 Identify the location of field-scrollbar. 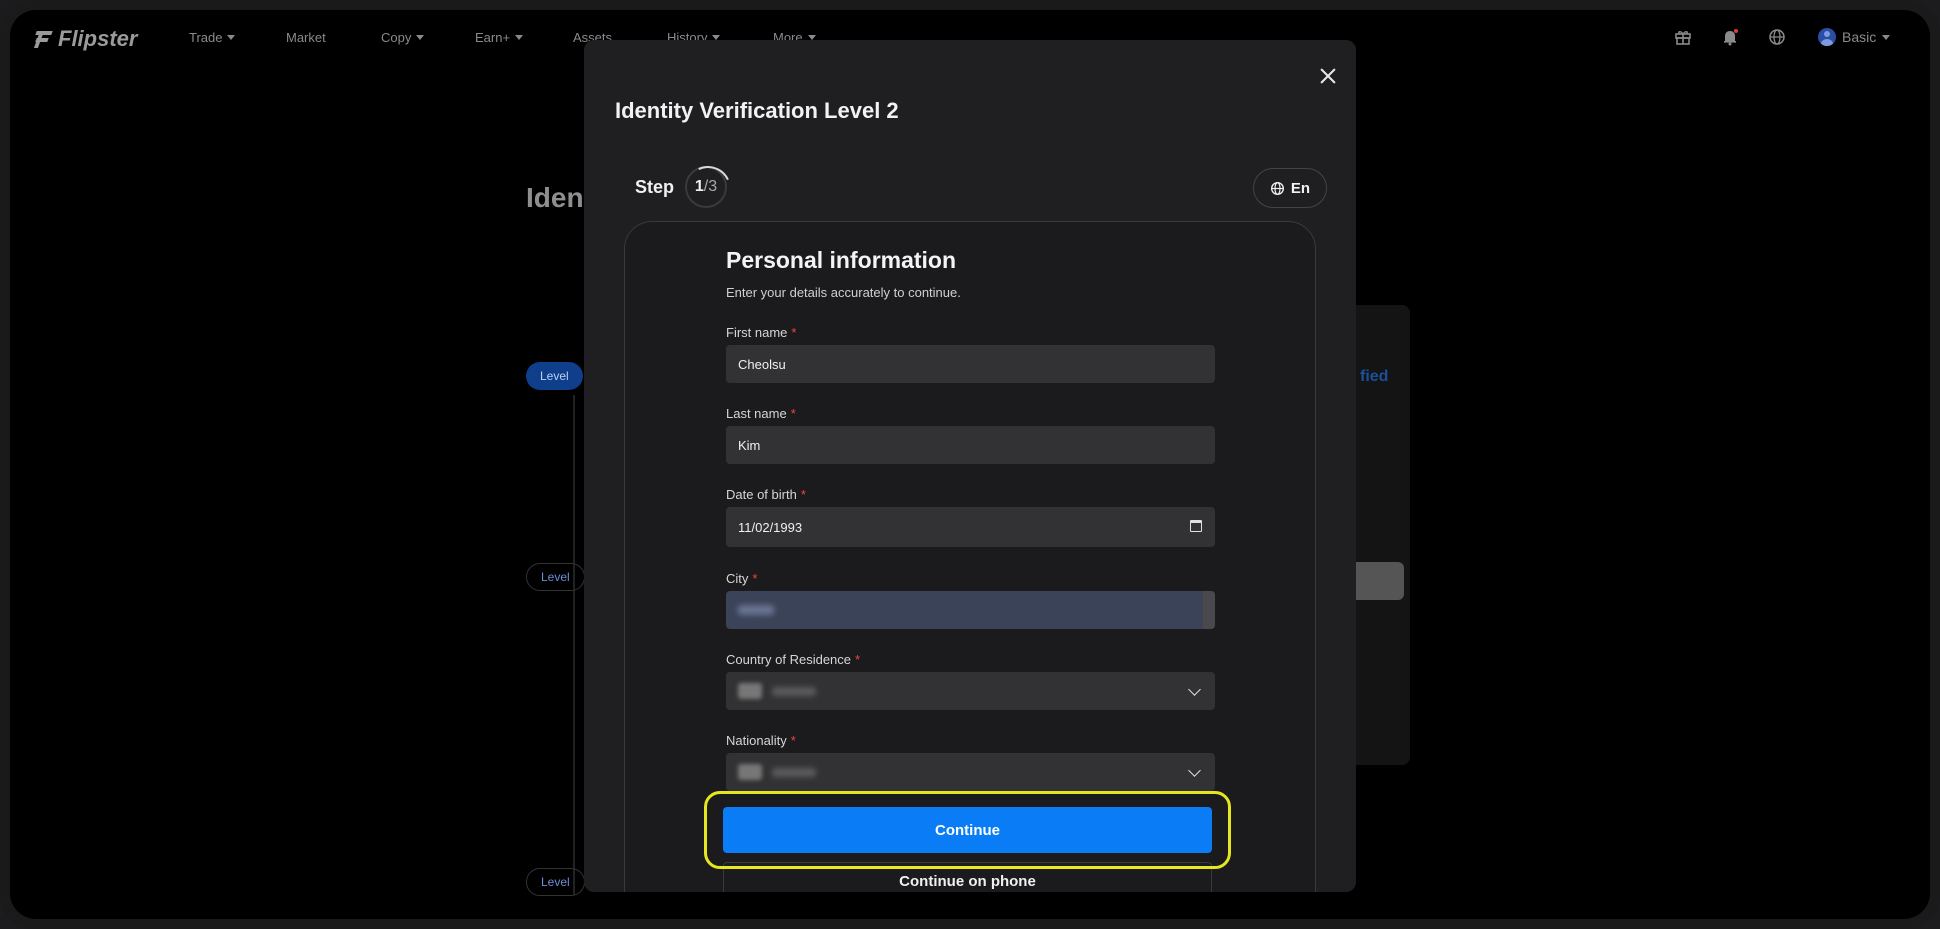
(1209, 610).